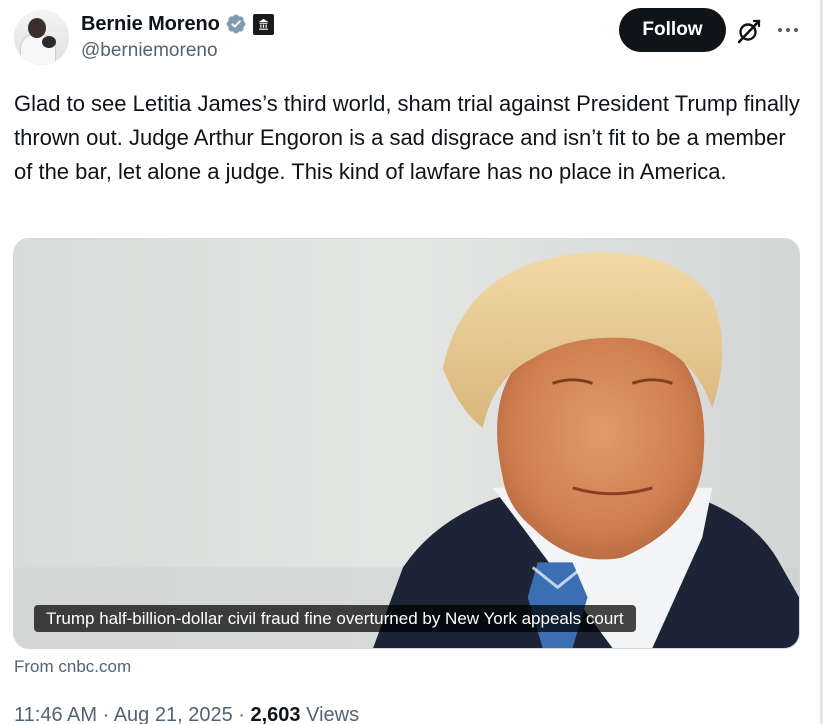 The height and width of the screenshot is (724, 823). I want to click on verified-badge-icon, so click(236, 24).